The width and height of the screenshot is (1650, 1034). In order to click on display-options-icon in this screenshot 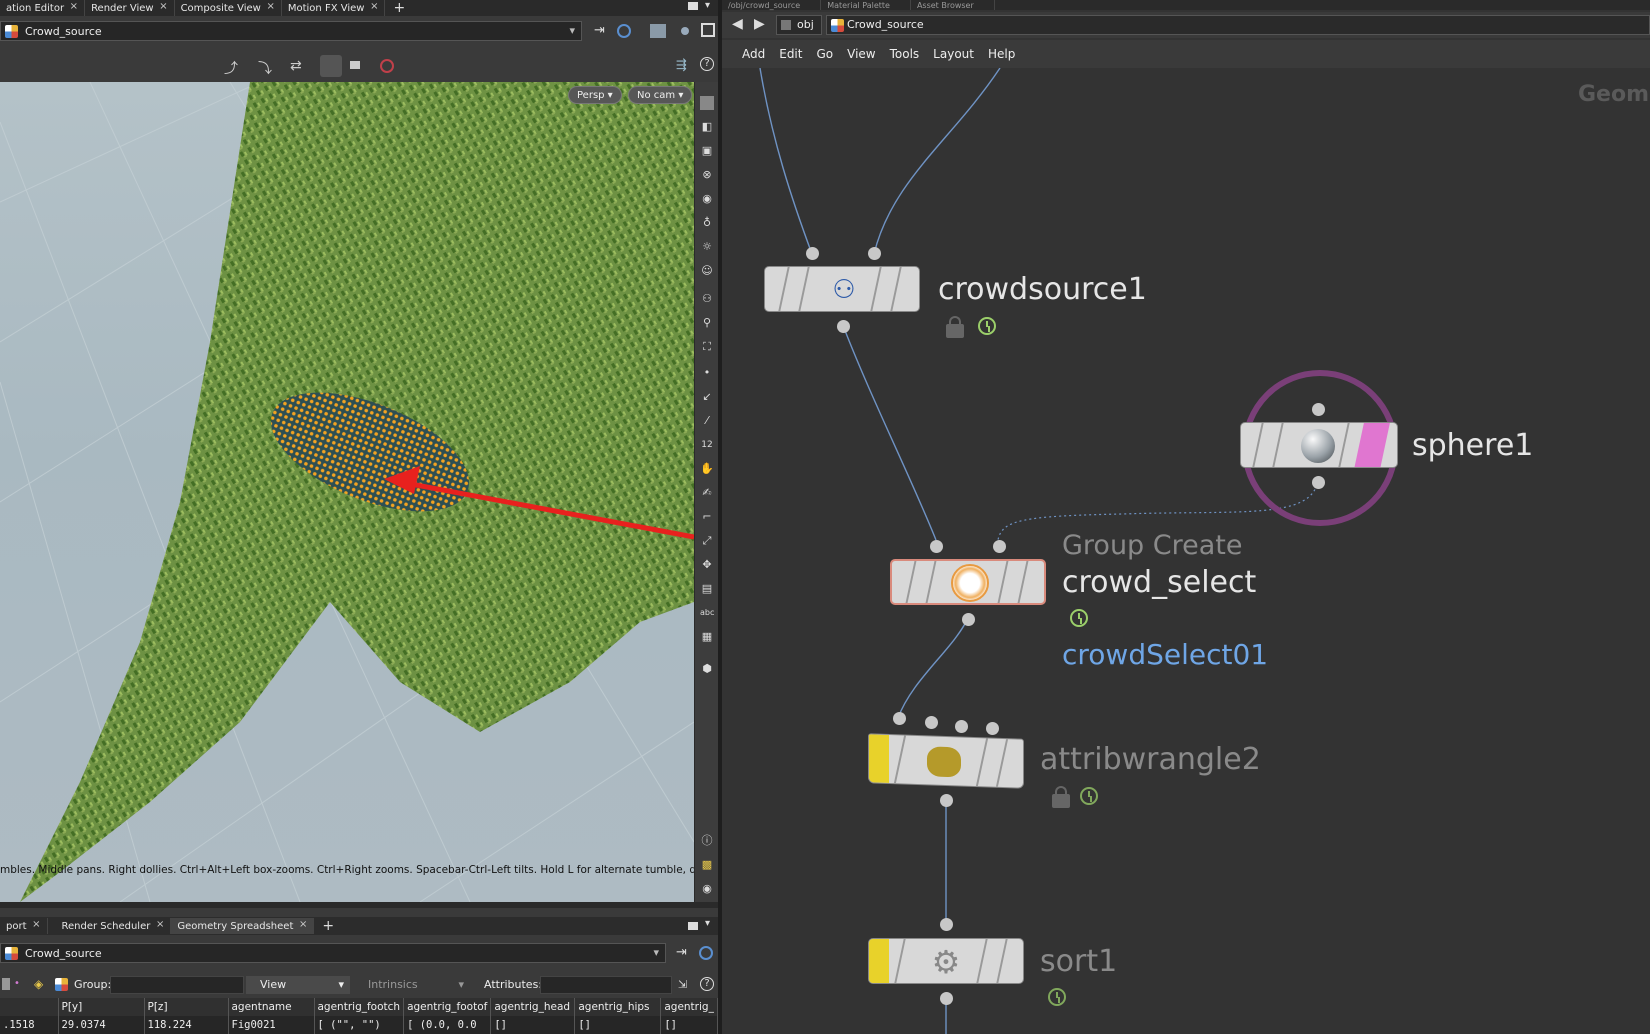, I will do `click(658, 31)`.